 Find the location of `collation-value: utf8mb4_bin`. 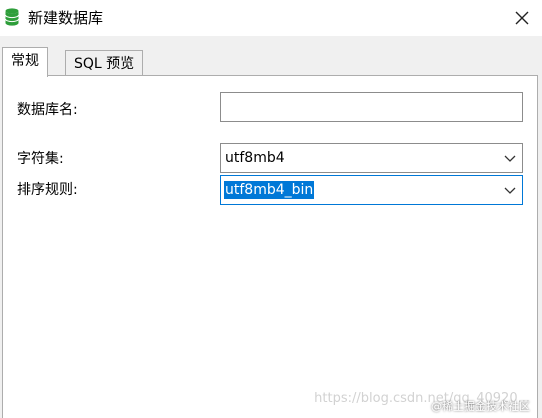

collation-value: utf8mb4_bin is located at coordinates (269, 190).